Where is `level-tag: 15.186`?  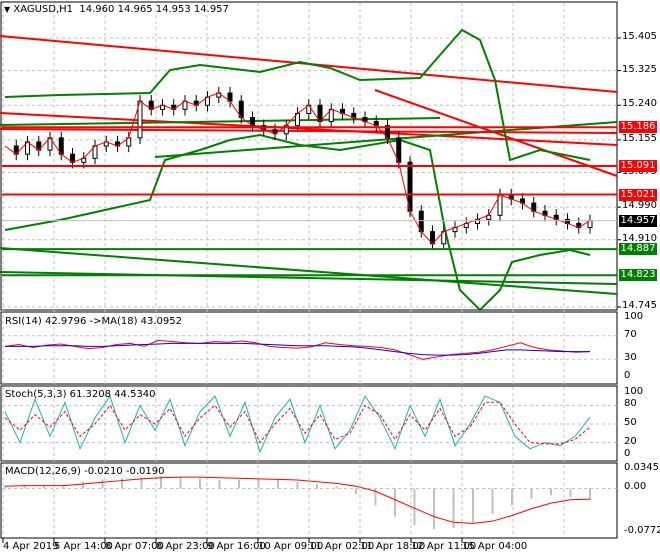
level-tag: 15.186 is located at coordinates (638, 127).